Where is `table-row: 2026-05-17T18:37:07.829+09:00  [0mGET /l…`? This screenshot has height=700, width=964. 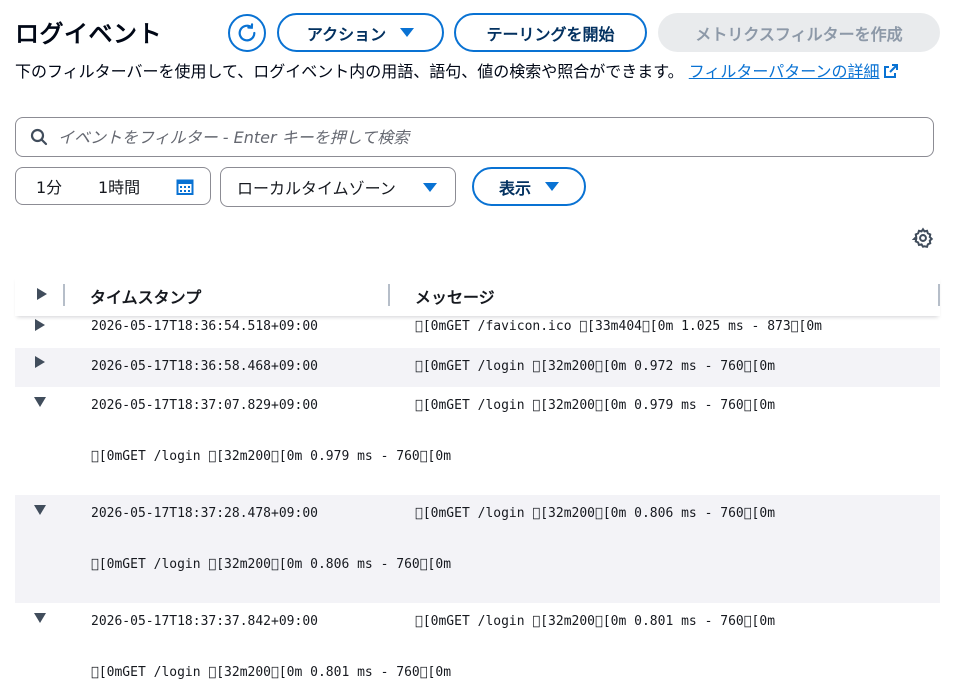
table-row: 2026-05-17T18:37:07.829+09:00  [0mGET /l… is located at coordinates (477, 441).